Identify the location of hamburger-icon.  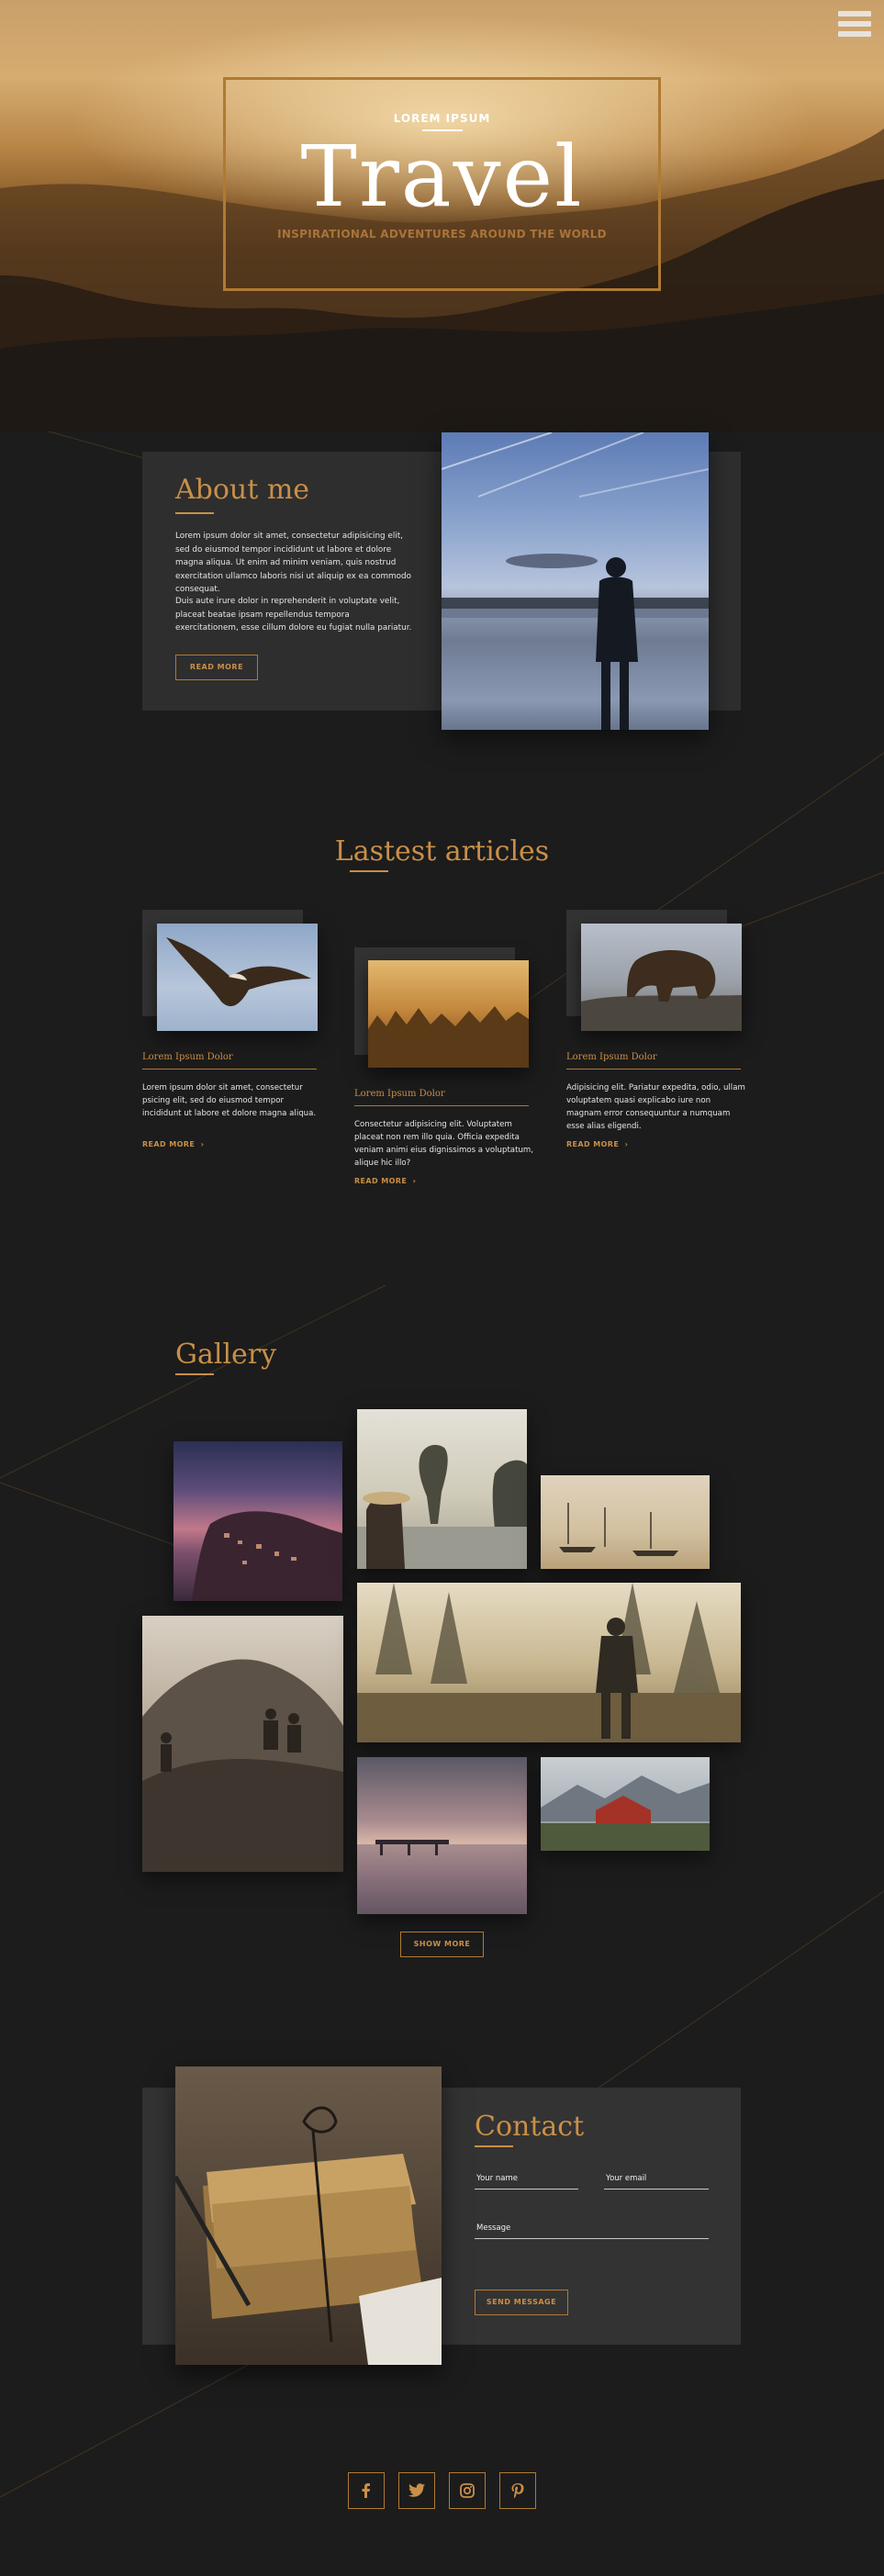
(854, 14).